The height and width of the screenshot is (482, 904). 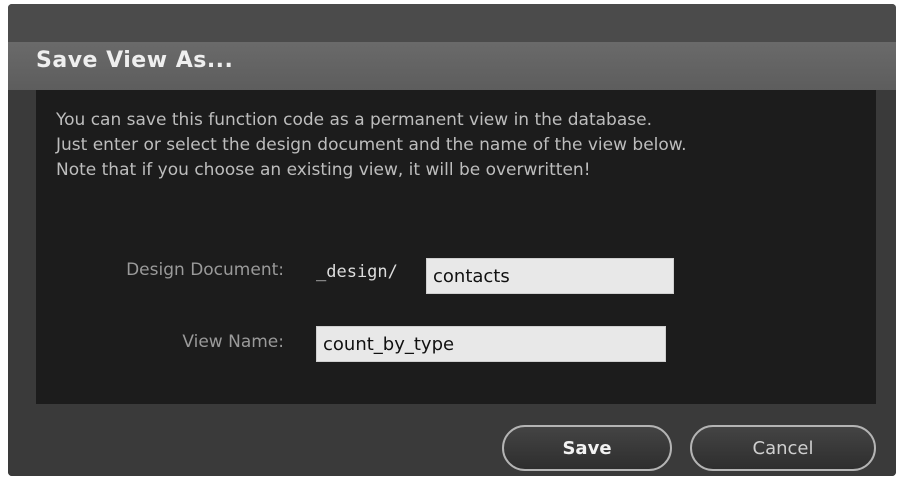 What do you see at coordinates (452, 440) in the screenshot?
I see `dialog-footer: Save Cancel` at bounding box center [452, 440].